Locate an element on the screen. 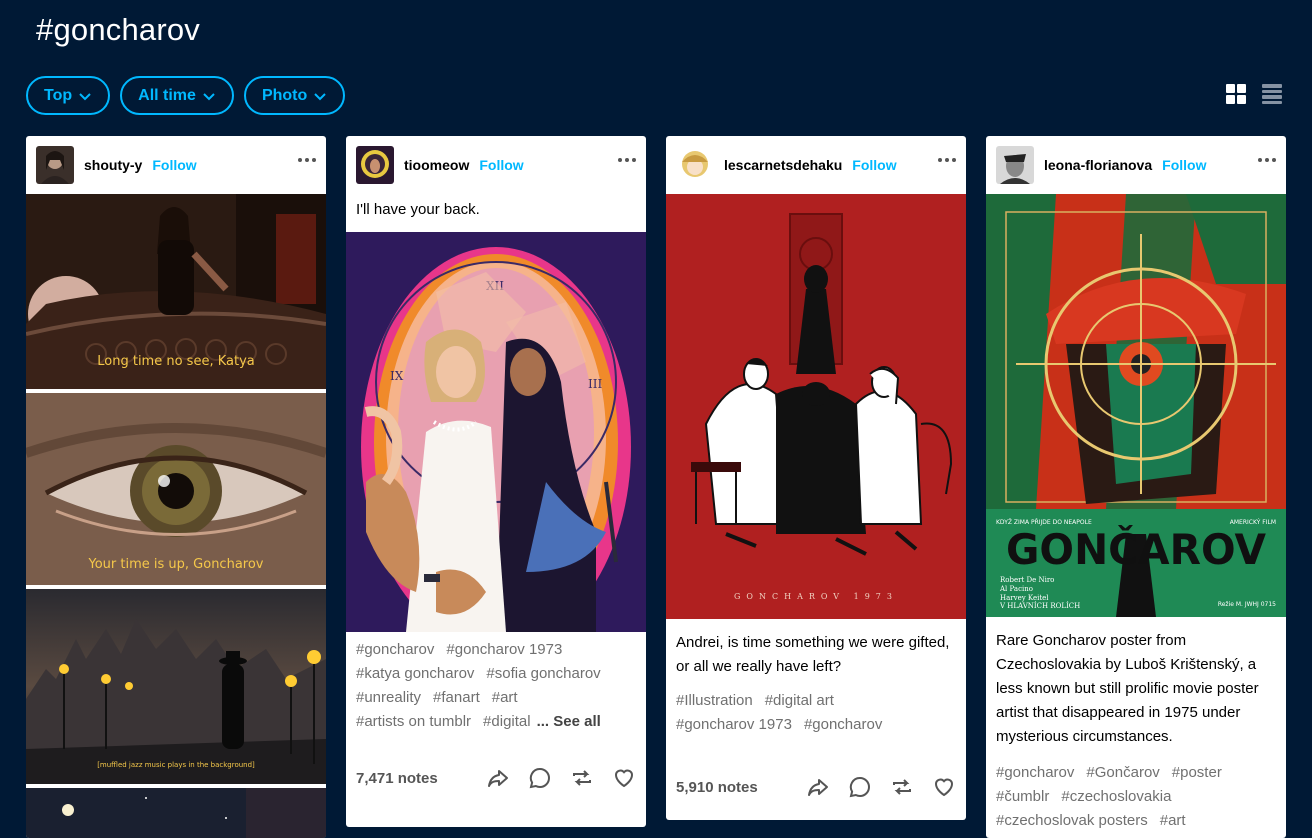  tag-link: #czechoslovakia is located at coordinates (1116, 796).